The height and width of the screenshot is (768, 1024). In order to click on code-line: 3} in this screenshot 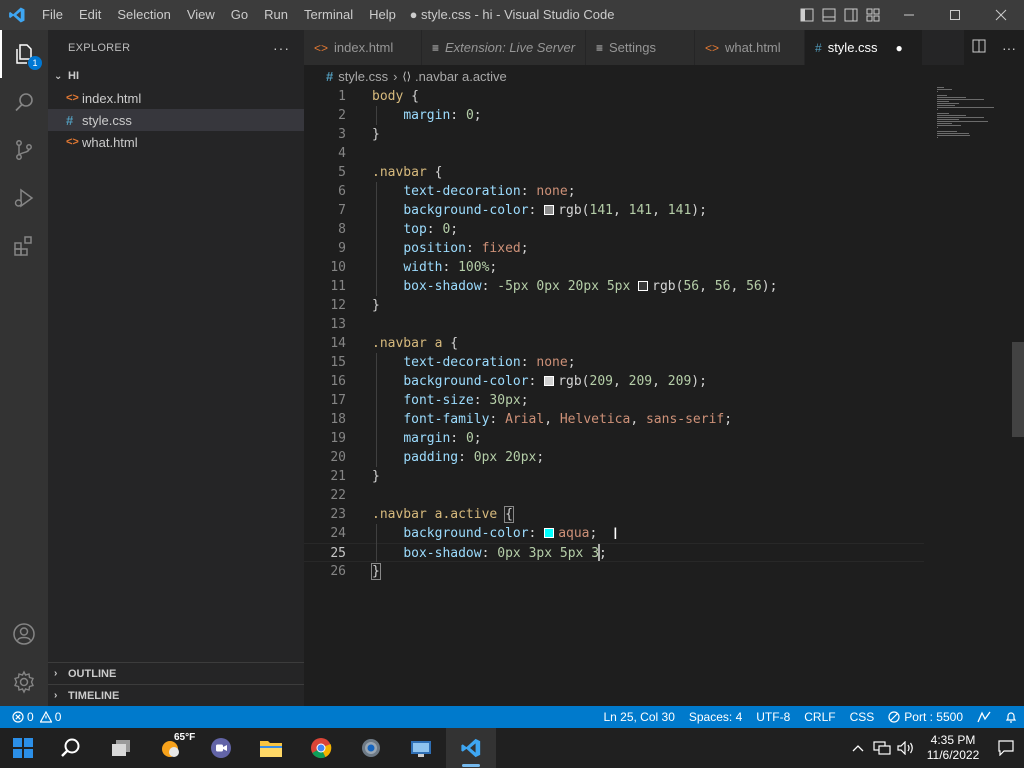, I will do `click(614, 134)`.